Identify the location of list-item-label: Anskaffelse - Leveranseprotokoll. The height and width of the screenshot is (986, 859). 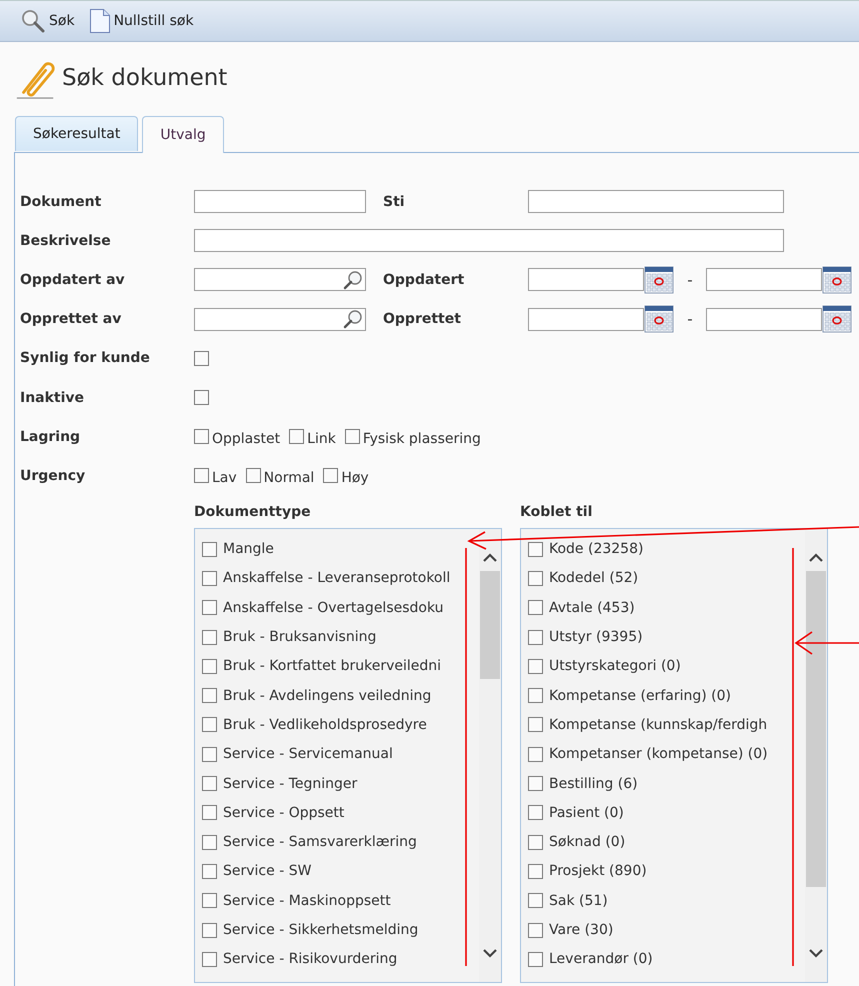
(336, 578).